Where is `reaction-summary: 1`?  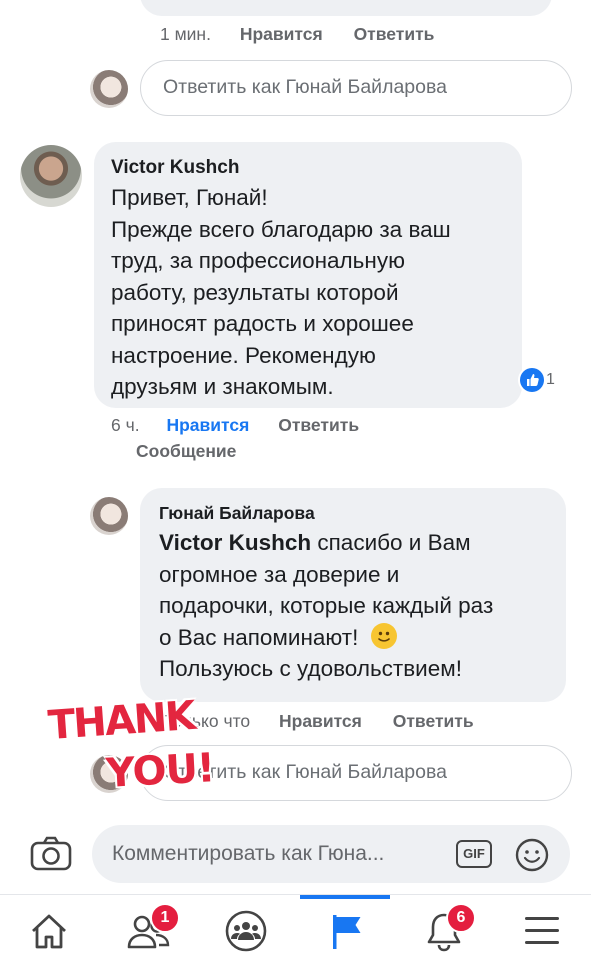
reaction-summary: 1 is located at coordinates (538, 380).